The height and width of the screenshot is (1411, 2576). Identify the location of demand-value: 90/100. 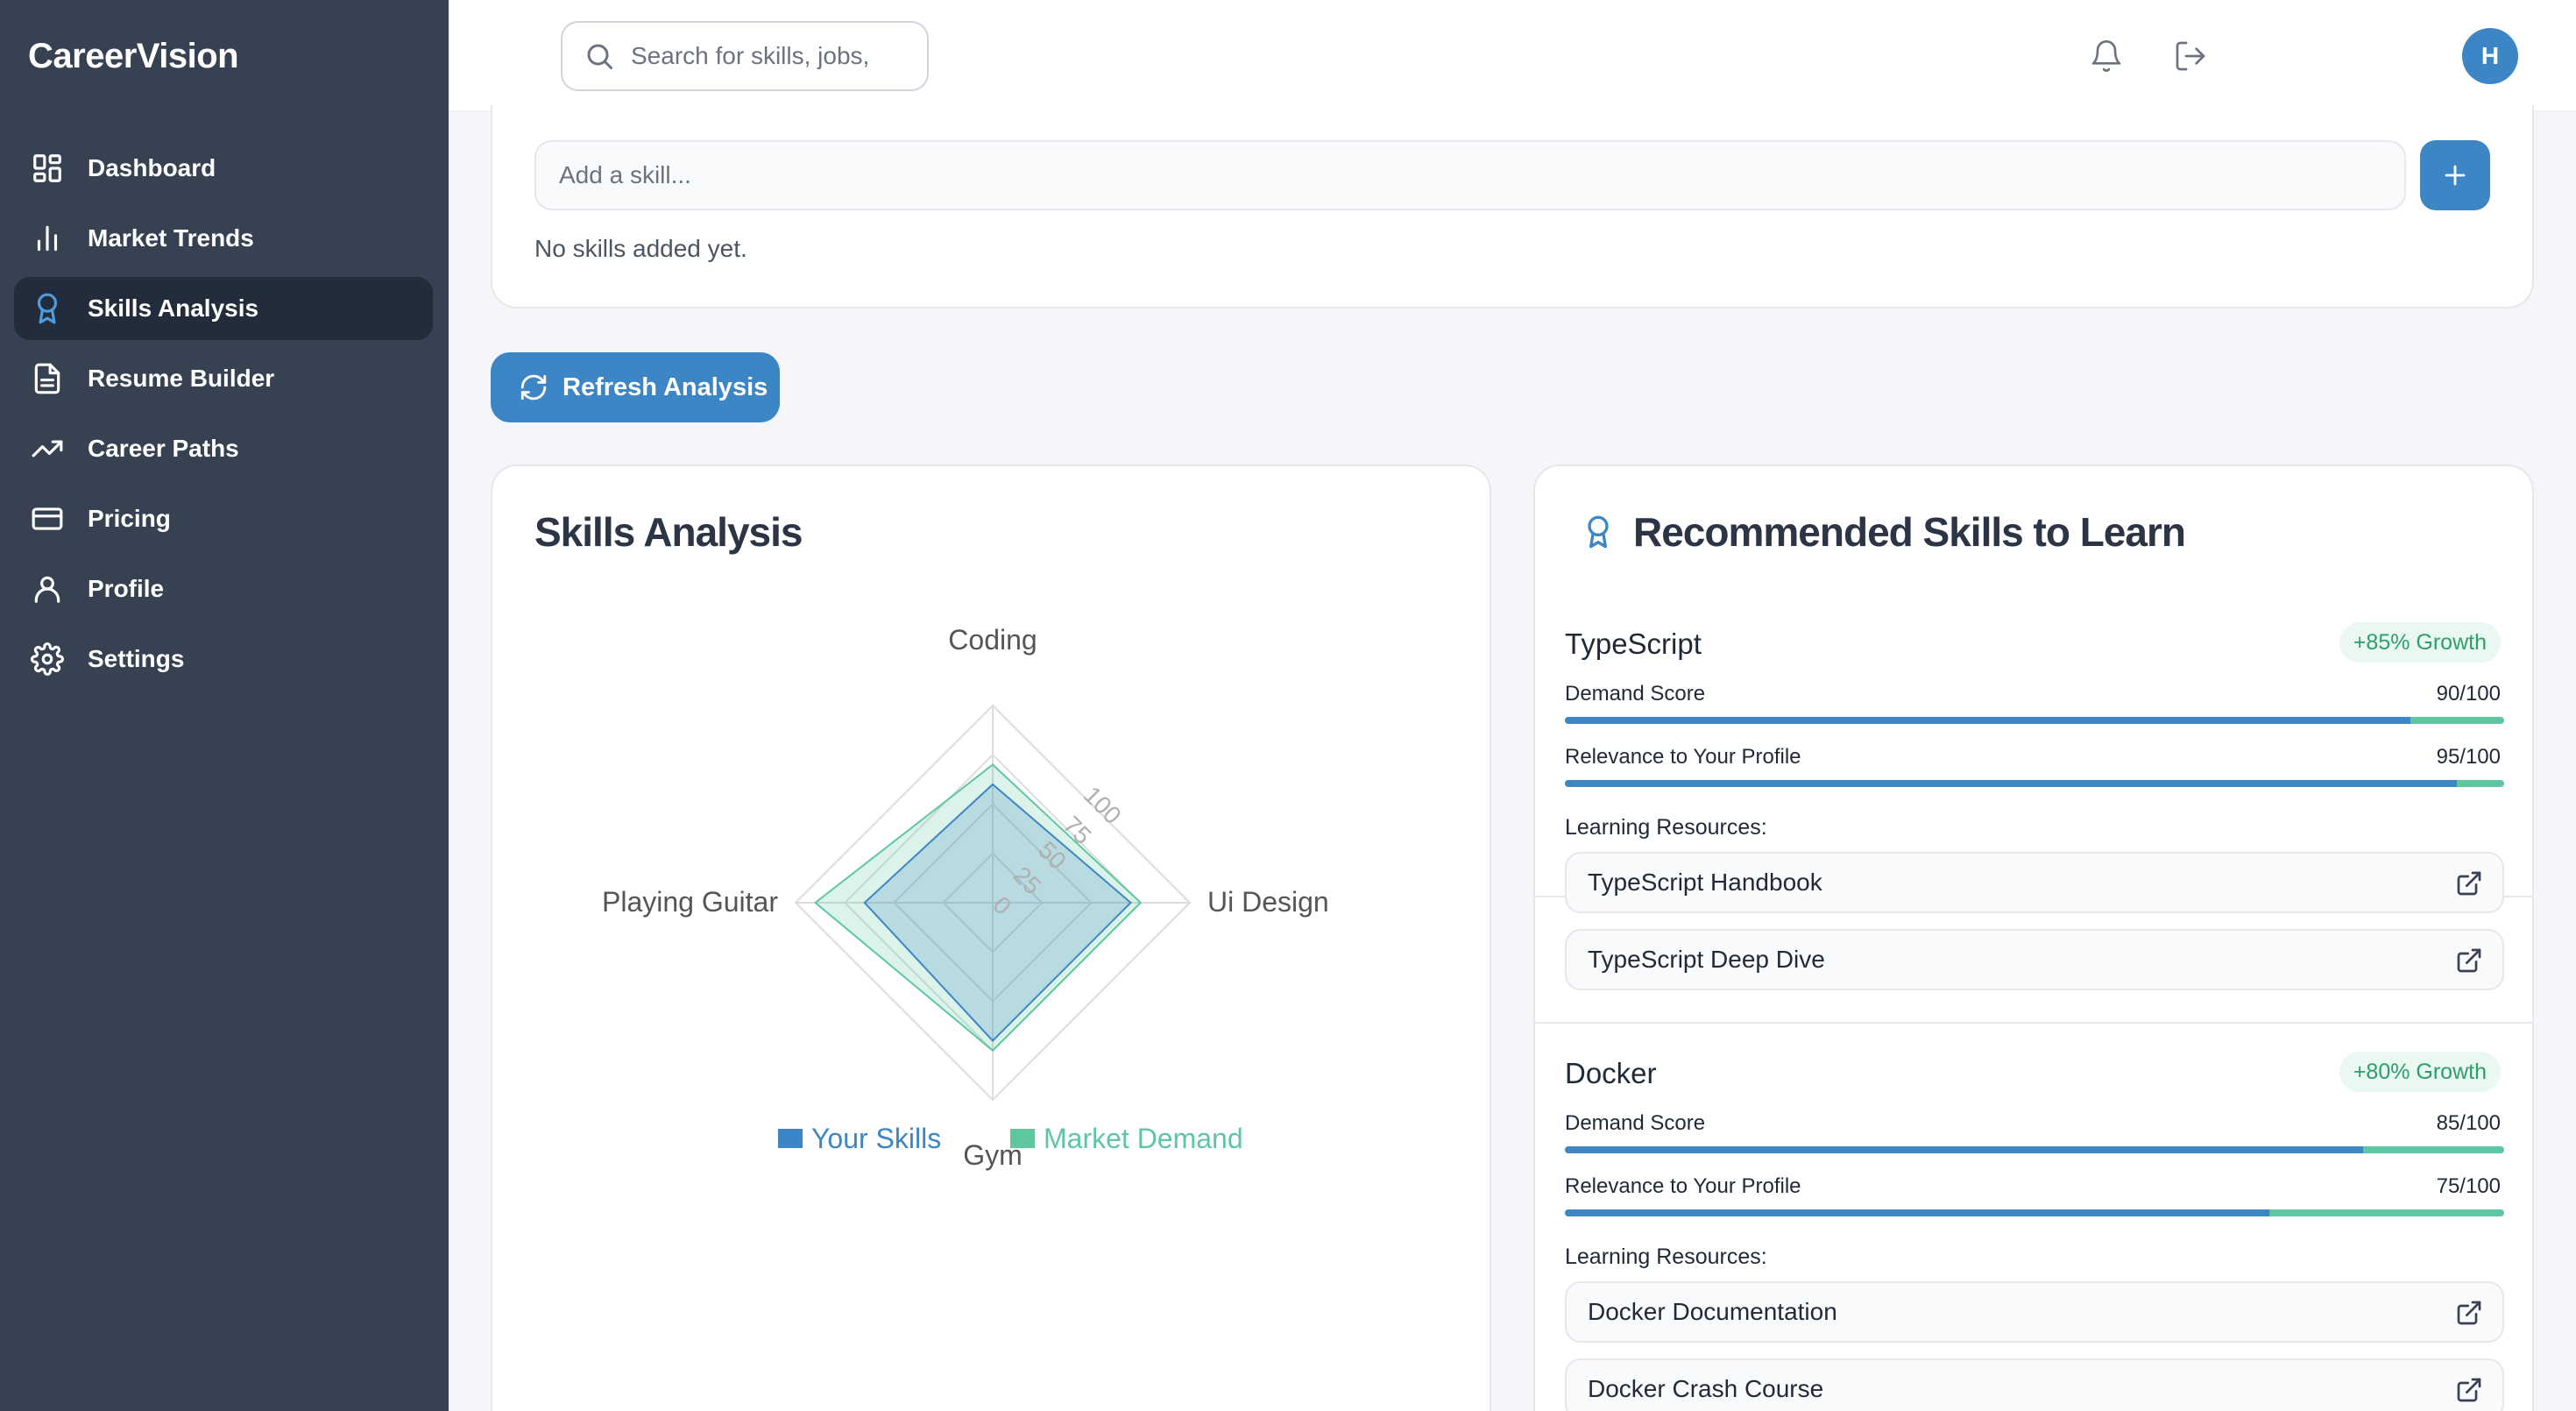
(2468, 694).